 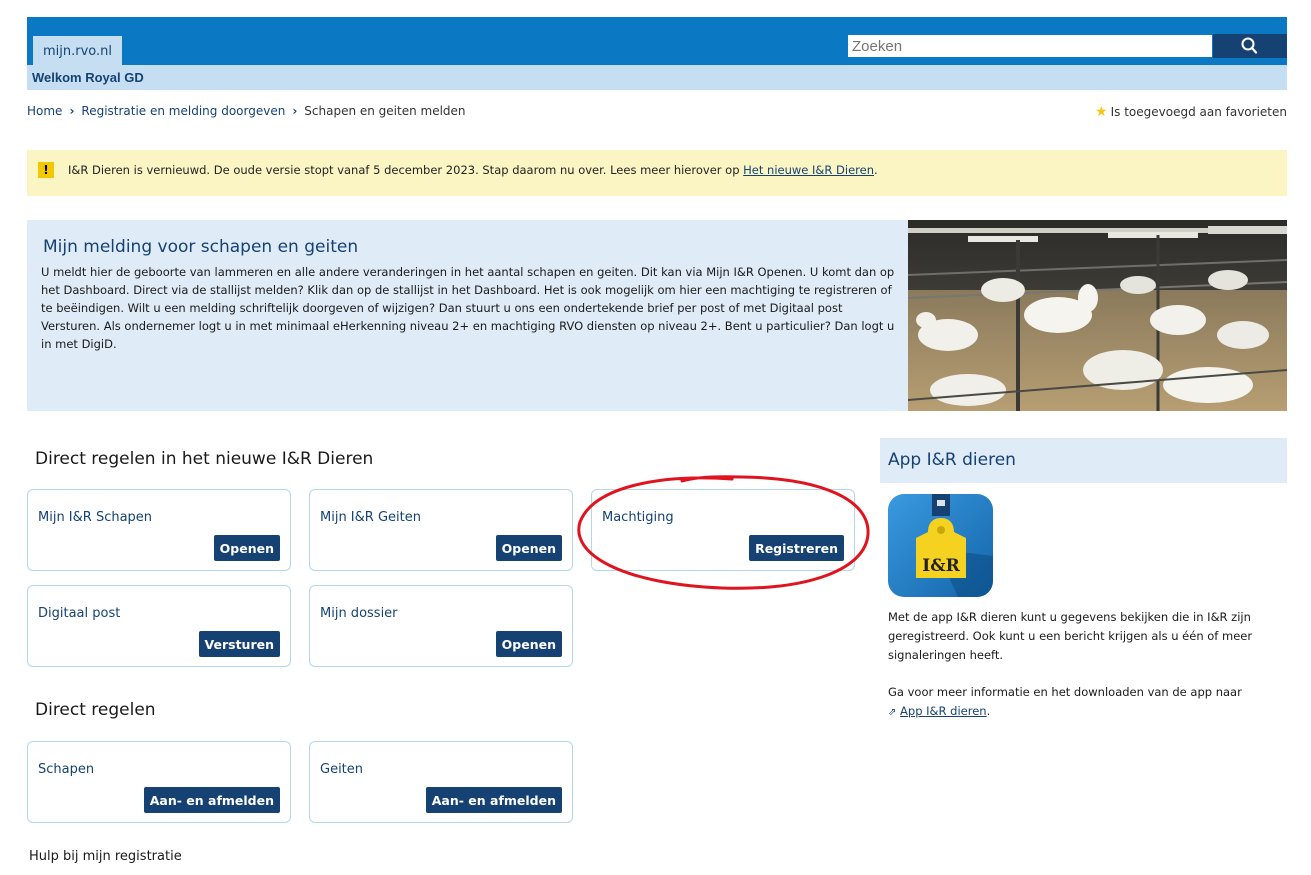 I want to click on card-mijn-ir-schapen: Mijn I&R Schapen Openen, so click(x=159, y=530).